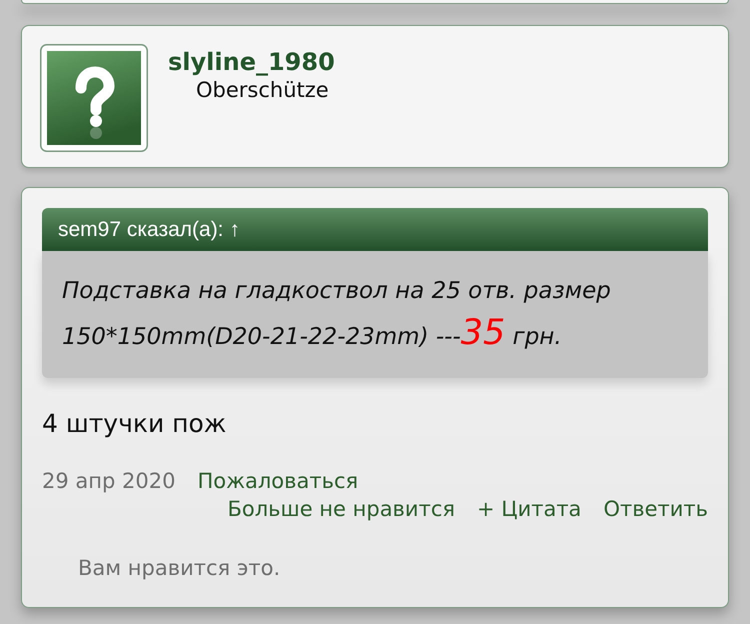 This screenshot has width=750, height=624. Describe the element at coordinates (135, 424) in the screenshot. I see `message-text: 4 штучки пож` at that location.